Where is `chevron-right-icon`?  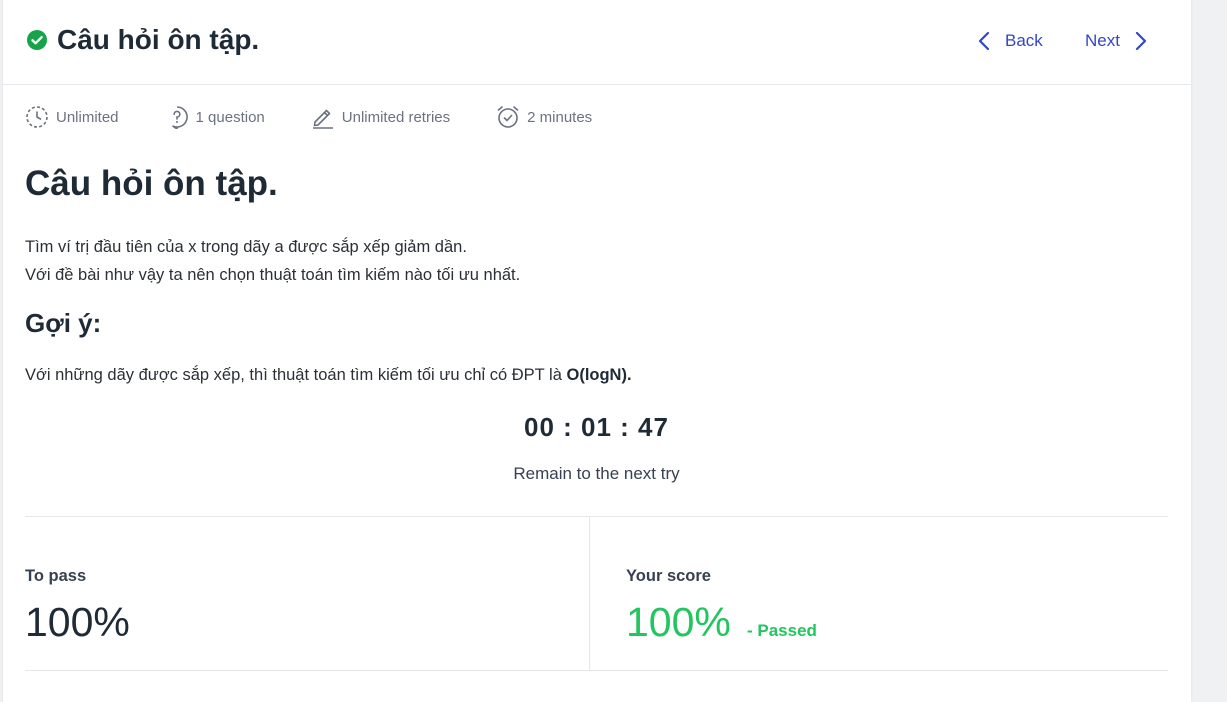 chevron-right-icon is located at coordinates (1141, 41).